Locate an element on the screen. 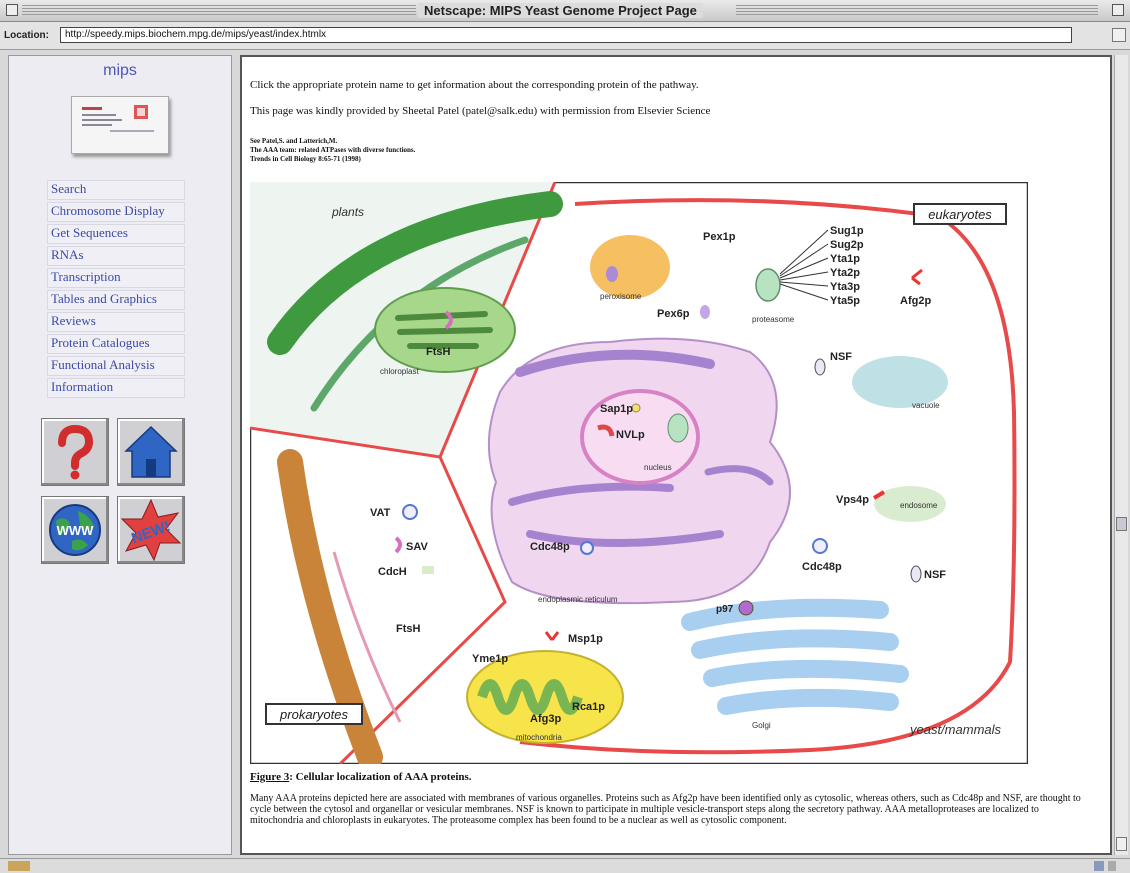 The height and width of the screenshot is (873, 1130). scroll-thumb is located at coordinates (1121, 524).